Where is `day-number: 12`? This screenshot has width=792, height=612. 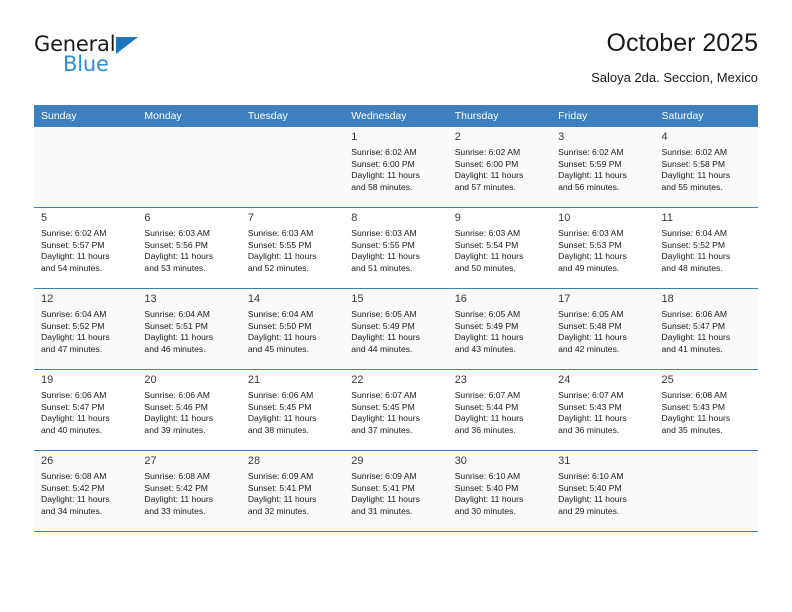
day-number: 12 is located at coordinates (47, 299).